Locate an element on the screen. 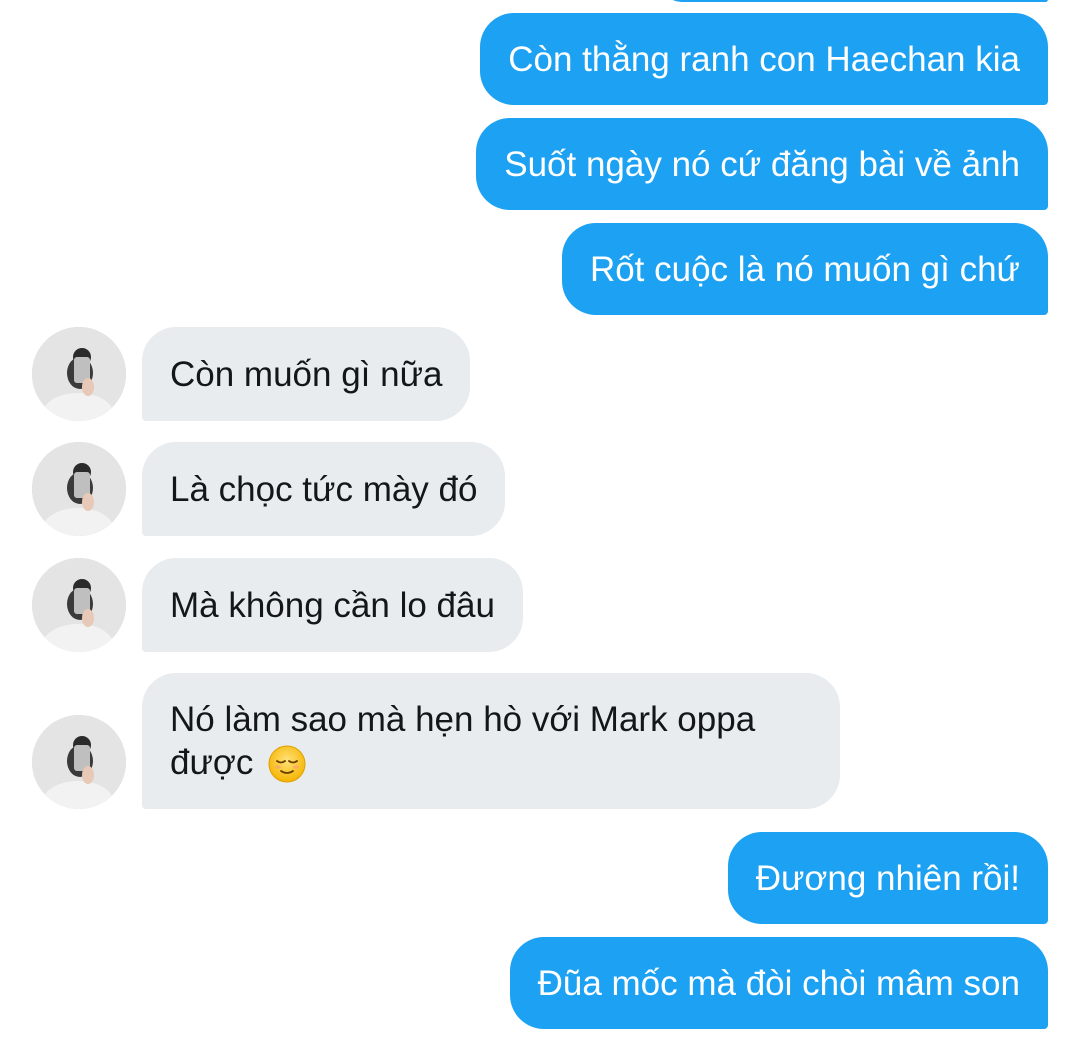  message-text: được is located at coordinates (212, 762).